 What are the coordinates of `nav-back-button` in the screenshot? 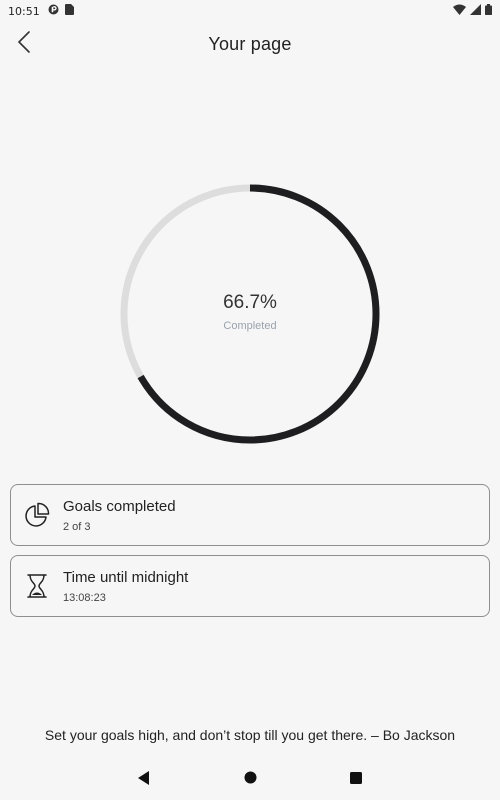 It's located at (144, 780).